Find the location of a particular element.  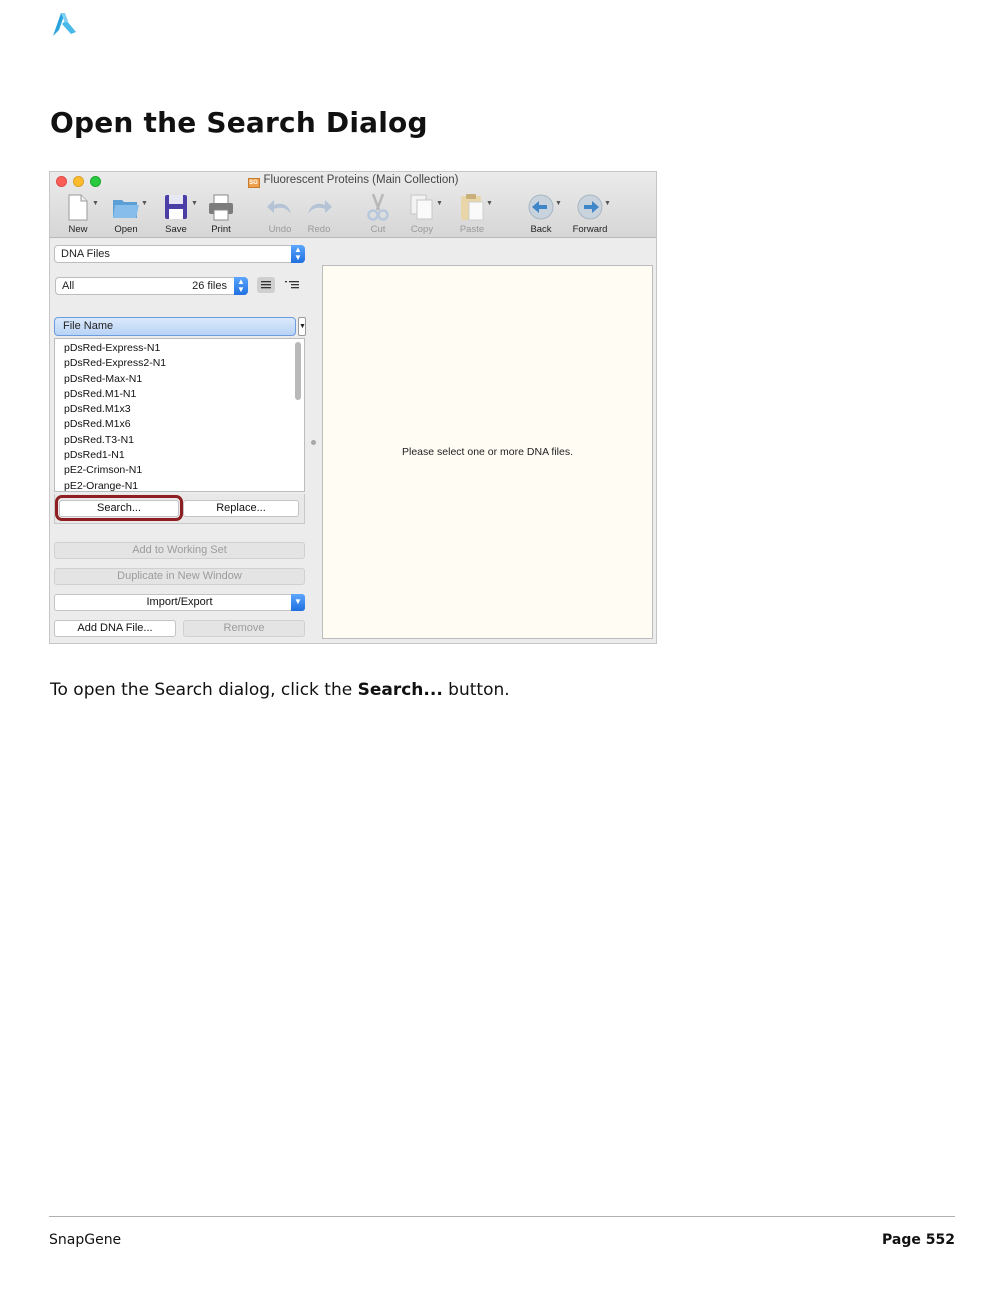

open-button: Open is located at coordinates (126, 213).